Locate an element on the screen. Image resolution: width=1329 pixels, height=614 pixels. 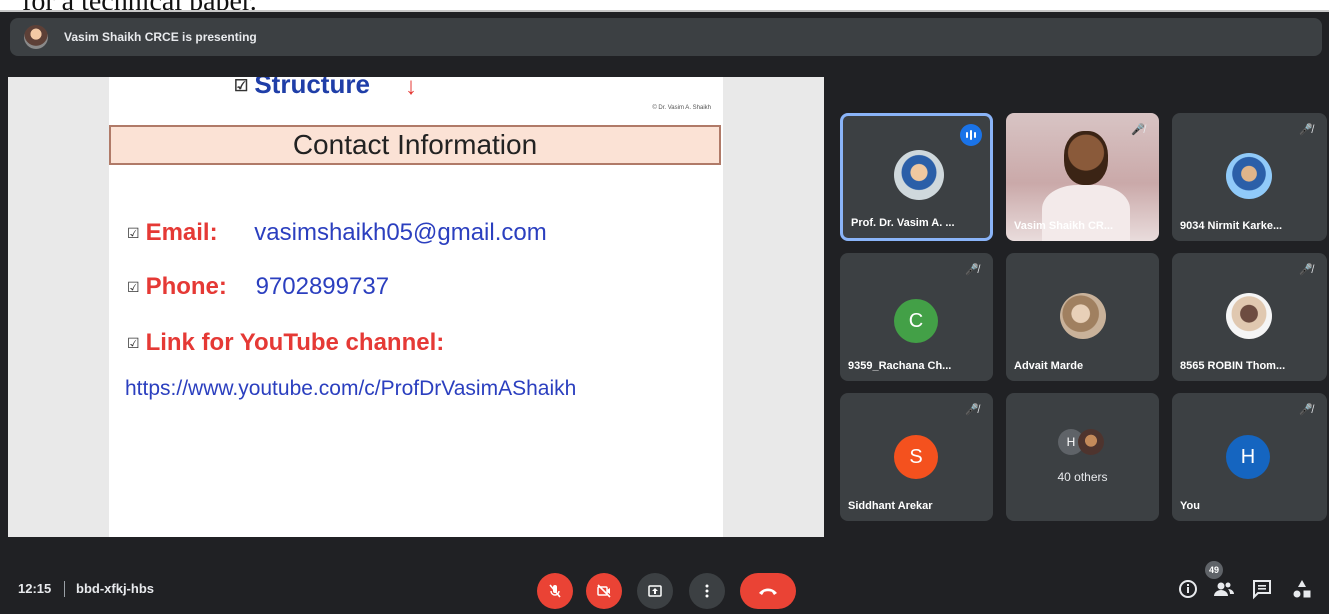
camera-off-icon is located at coordinates (604, 591).